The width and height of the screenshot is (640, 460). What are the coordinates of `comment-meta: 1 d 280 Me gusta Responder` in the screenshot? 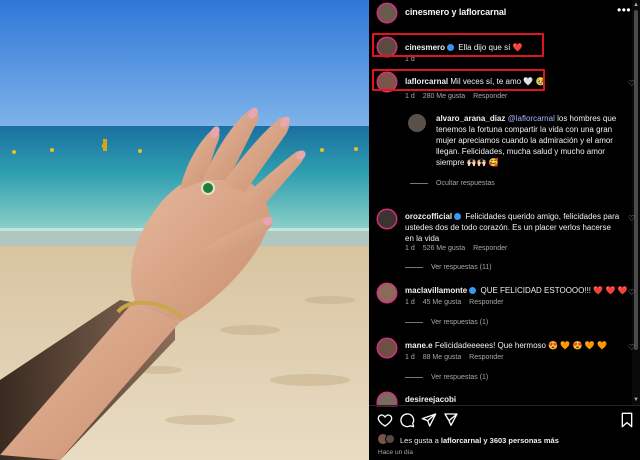 It's located at (459, 96).